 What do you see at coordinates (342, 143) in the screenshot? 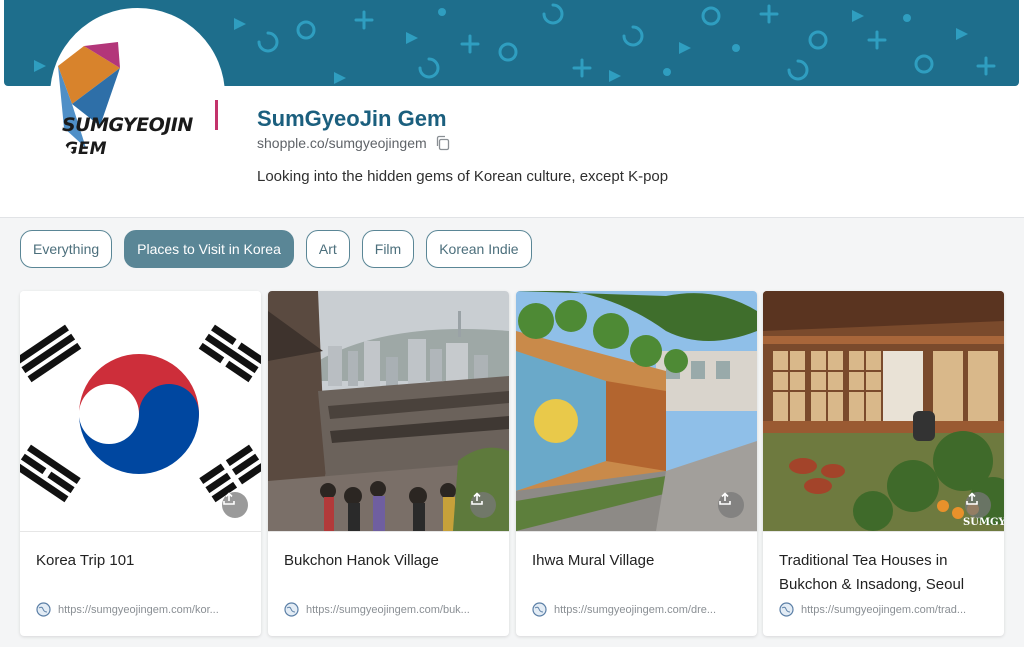
I see `profile-url: shopple.co/sumgyeojingem` at bounding box center [342, 143].